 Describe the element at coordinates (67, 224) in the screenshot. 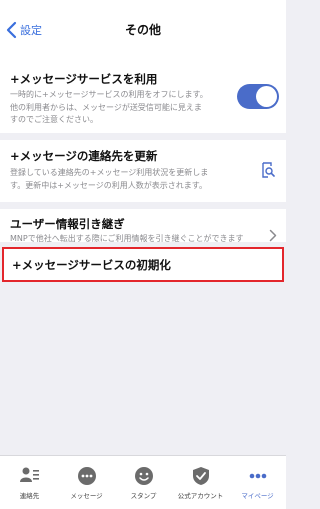

I see `user-transfer-title: ユーザー情報引き継ぎ` at that location.